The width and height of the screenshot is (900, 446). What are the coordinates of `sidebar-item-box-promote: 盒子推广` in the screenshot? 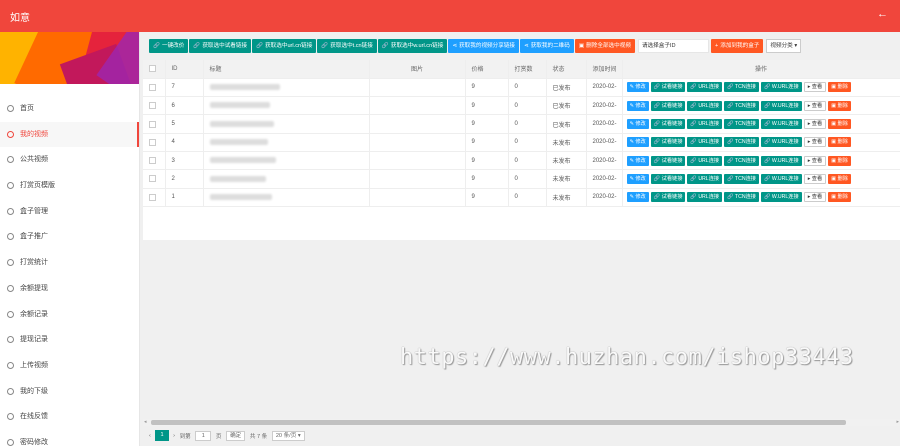 It's located at (69, 237).